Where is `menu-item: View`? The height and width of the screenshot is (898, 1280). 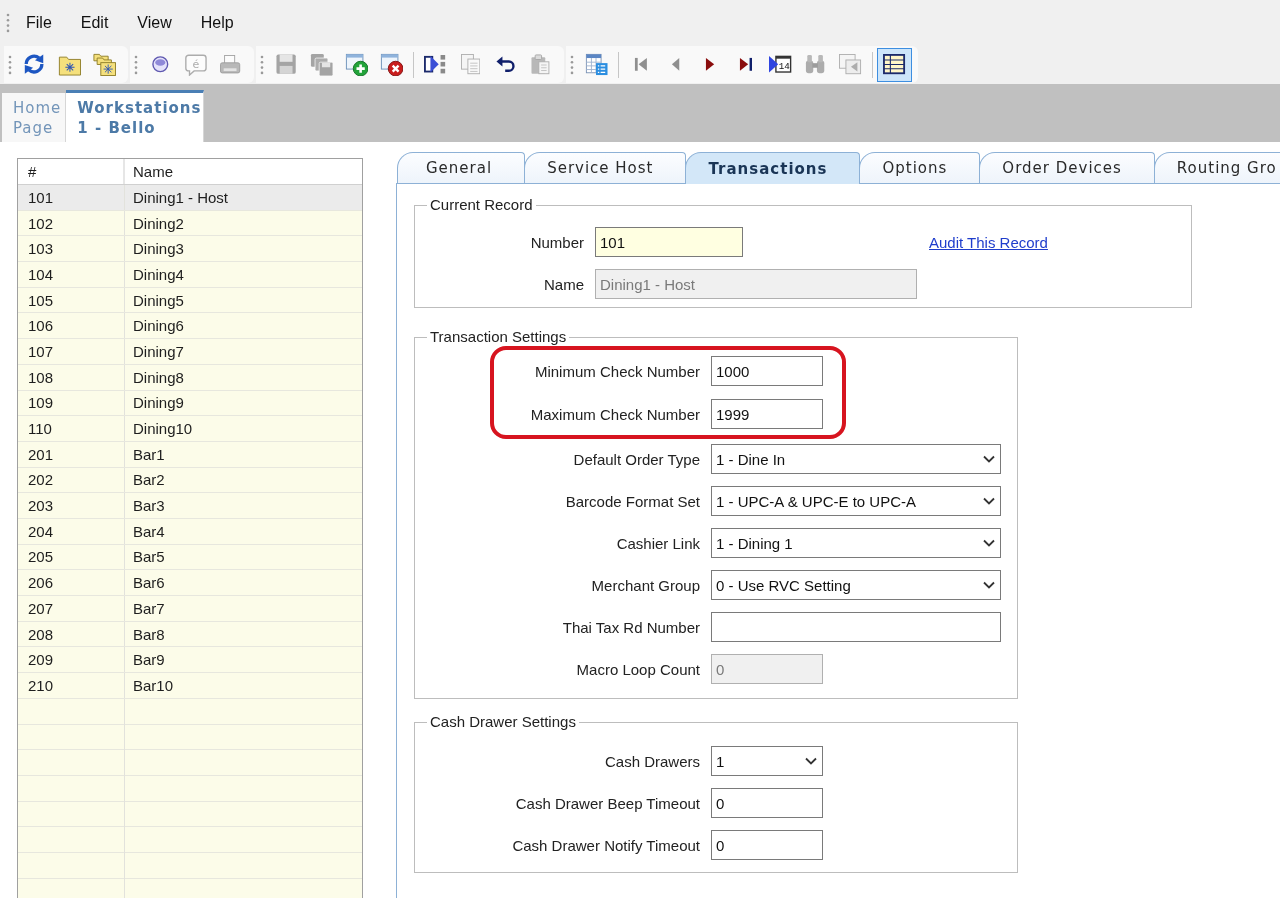
menu-item: View is located at coordinates (154, 22).